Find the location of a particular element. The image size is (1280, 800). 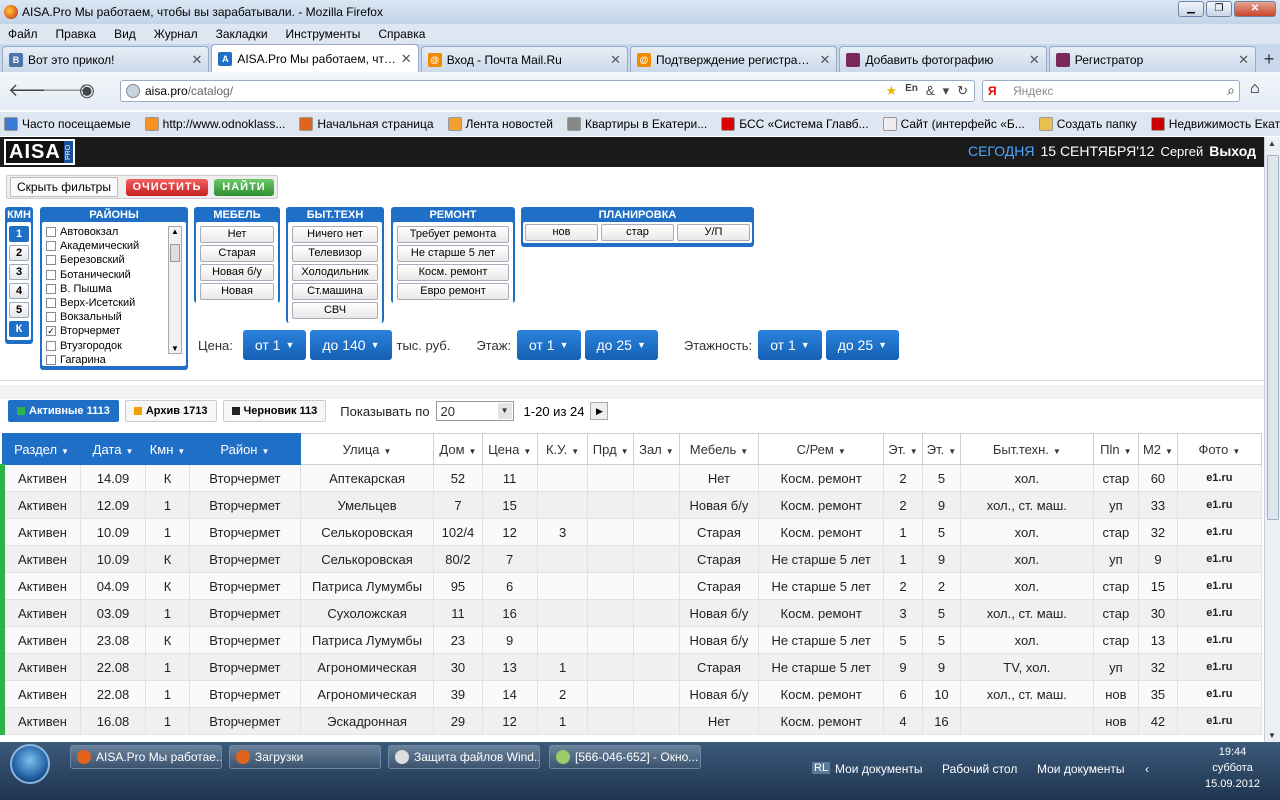

user-name: Сергей is located at coordinates (1181, 151).